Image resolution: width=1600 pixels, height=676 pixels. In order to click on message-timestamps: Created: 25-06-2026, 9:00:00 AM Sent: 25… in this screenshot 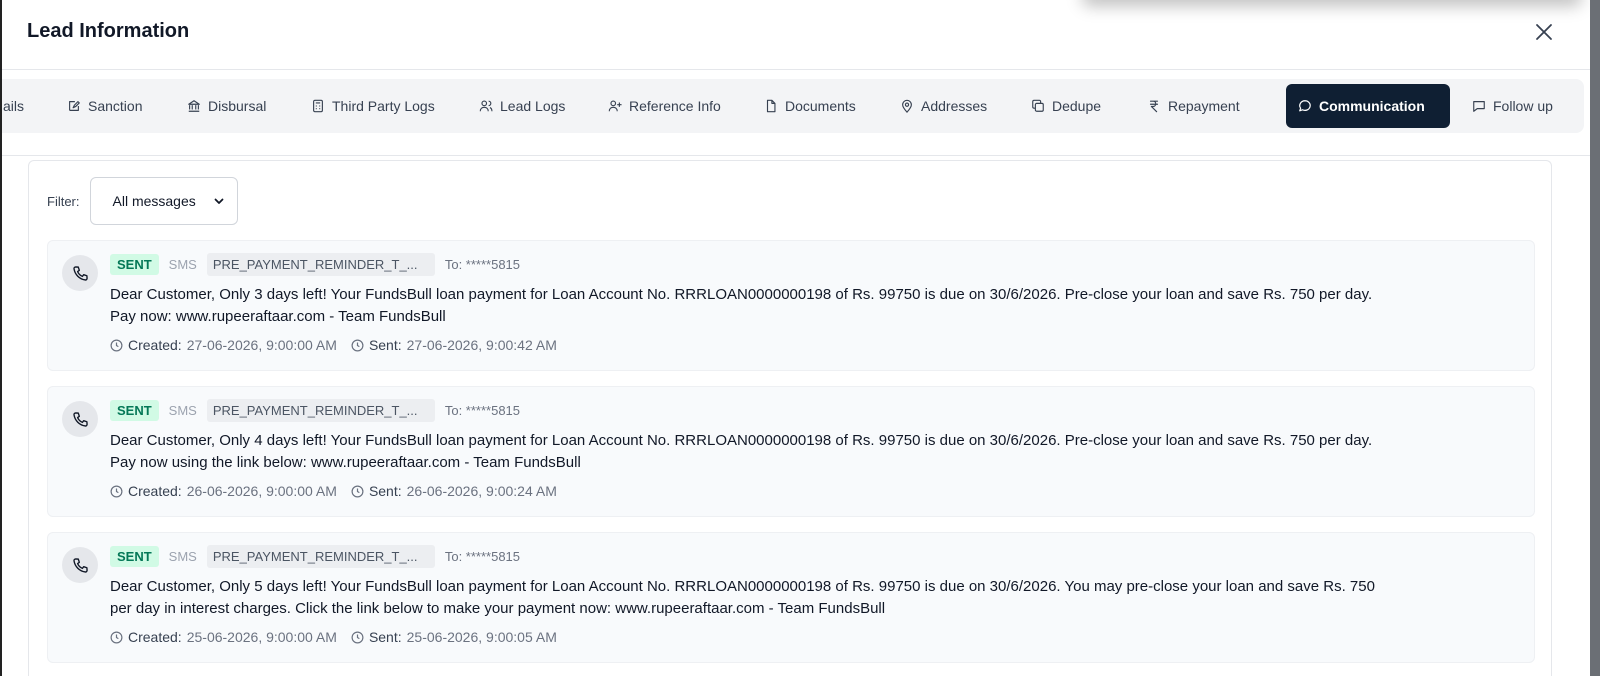, I will do `click(333, 637)`.